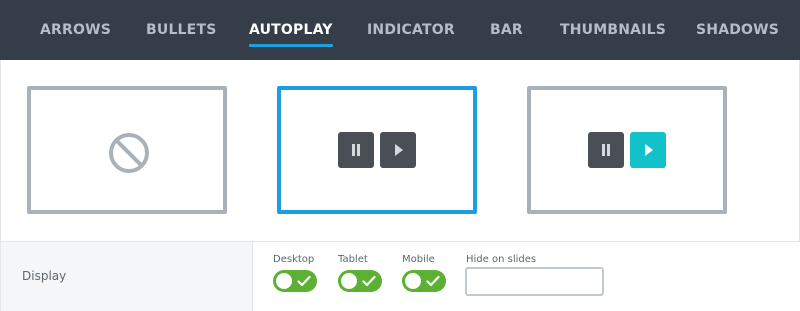 The height and width of the screenshot is (311, 800). I want to click on mobile-label: Mobile, so click(418, 259).